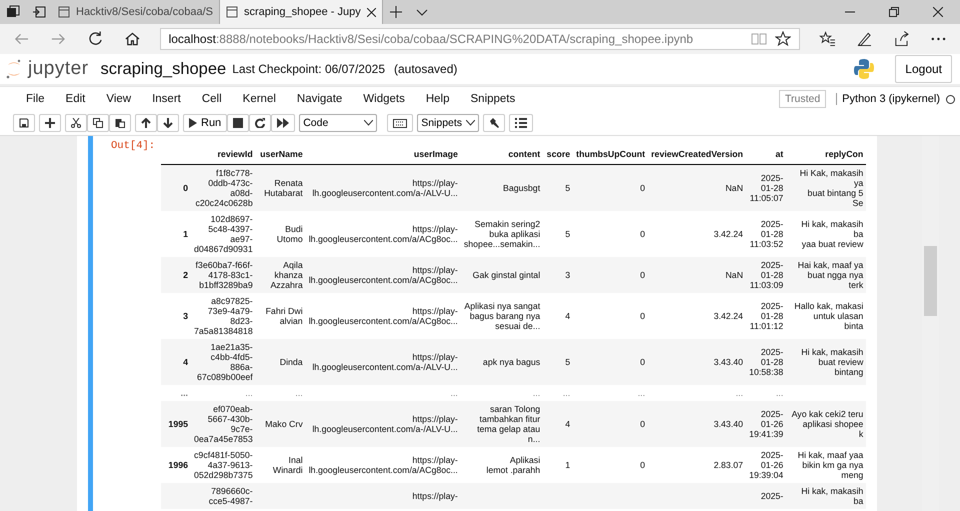 The width and height of the screenshot is (960, 511). I want to click on row-index: 1995, so click(176, 424).